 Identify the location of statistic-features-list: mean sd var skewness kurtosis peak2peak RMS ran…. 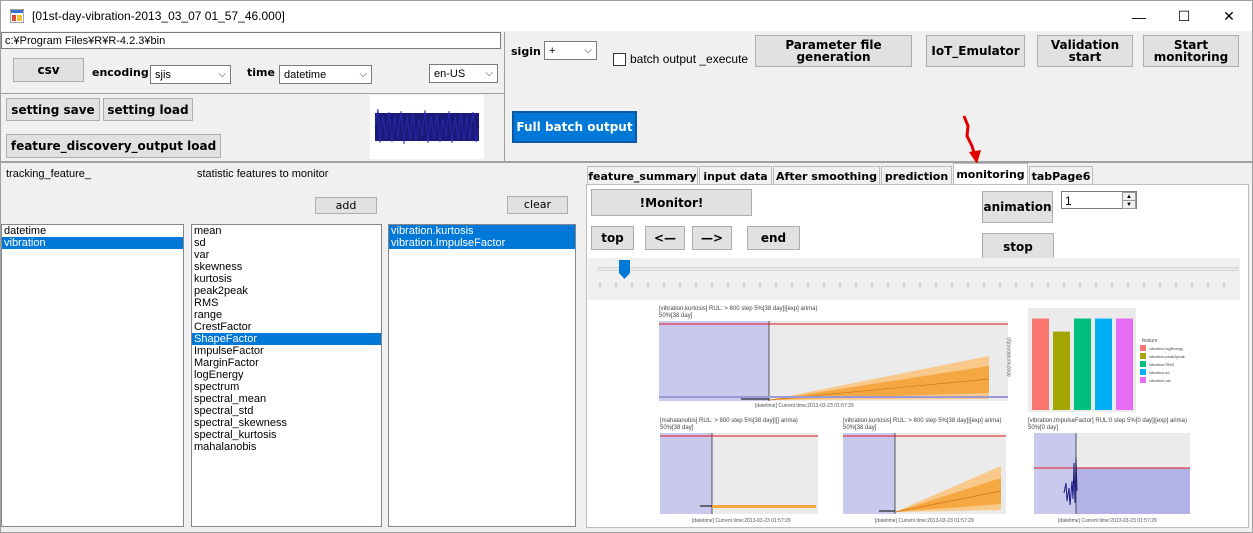
(286, 375).